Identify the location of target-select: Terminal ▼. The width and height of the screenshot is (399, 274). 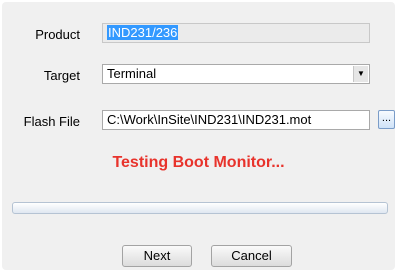
(236, 74).